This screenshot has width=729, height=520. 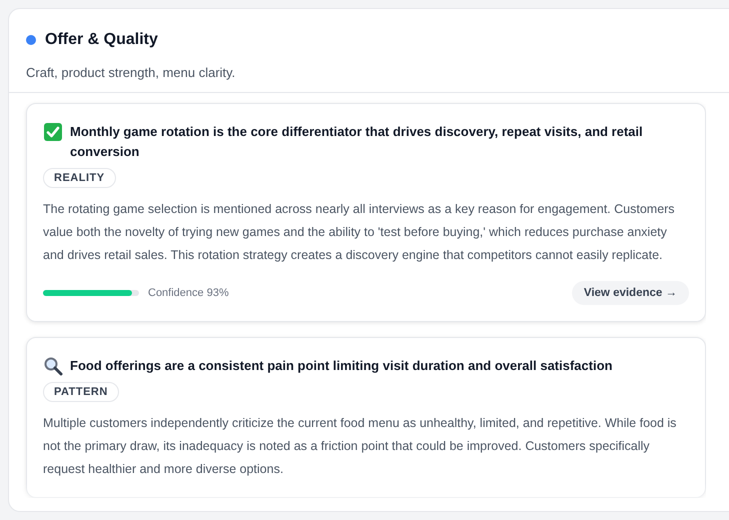 I want to click on insight-title: Monthly game rotation is the core differentiator that drives discovery, repeat visits, and retail conversion, so click(x=357, y=142).